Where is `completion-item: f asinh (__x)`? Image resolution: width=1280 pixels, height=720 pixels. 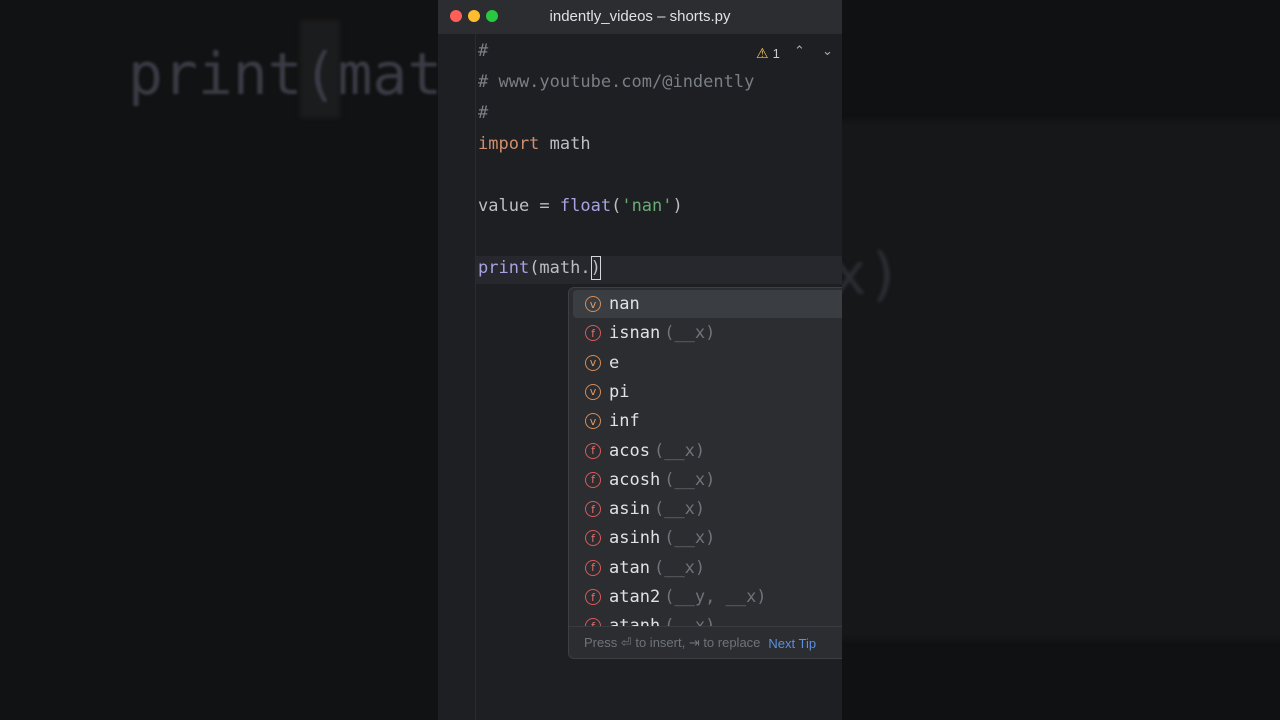 completion-item: f asinh (__x) is located at coordinates (707, 538).